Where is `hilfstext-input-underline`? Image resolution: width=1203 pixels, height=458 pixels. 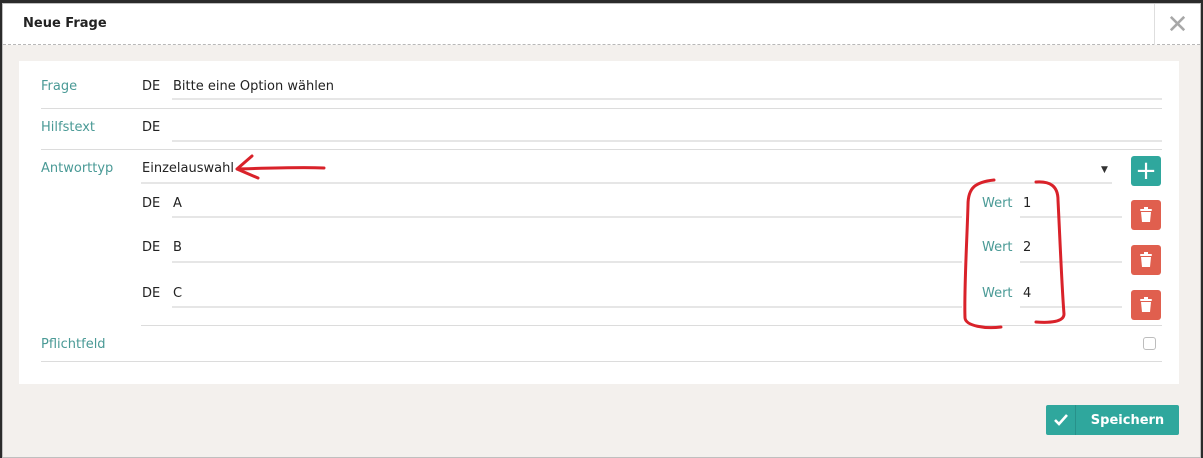
hilfstext-input-underline is located at coordinates (667, 141).